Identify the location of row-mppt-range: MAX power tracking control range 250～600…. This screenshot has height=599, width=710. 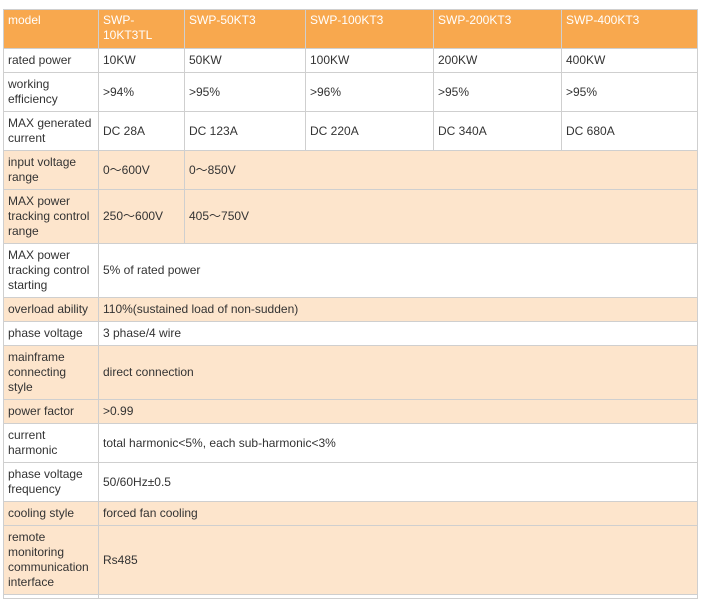
(350, 216).